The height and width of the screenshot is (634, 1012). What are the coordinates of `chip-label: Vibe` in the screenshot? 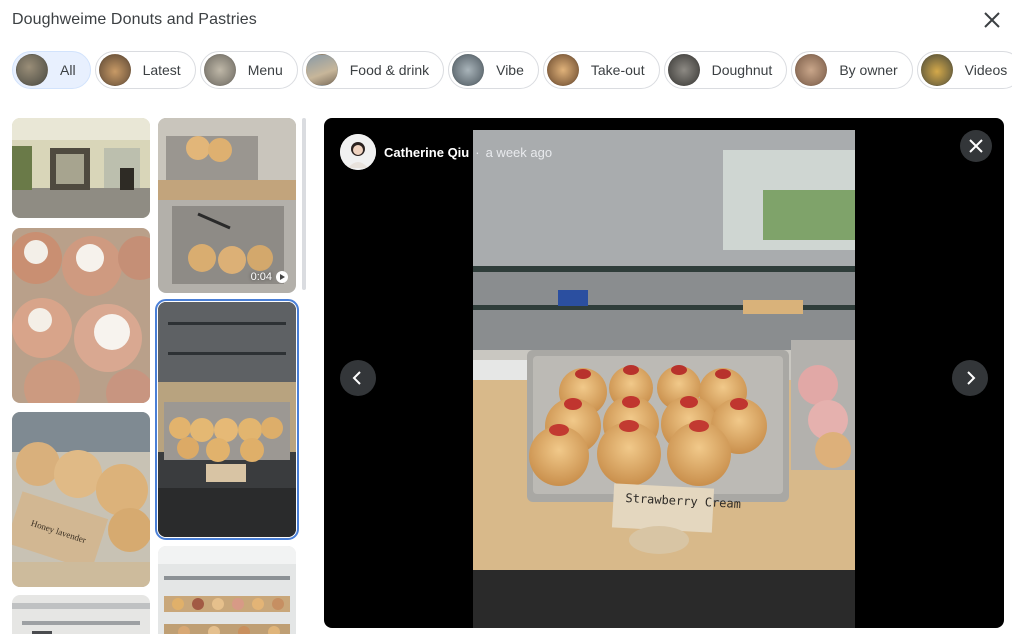 It's located at (510, 70).